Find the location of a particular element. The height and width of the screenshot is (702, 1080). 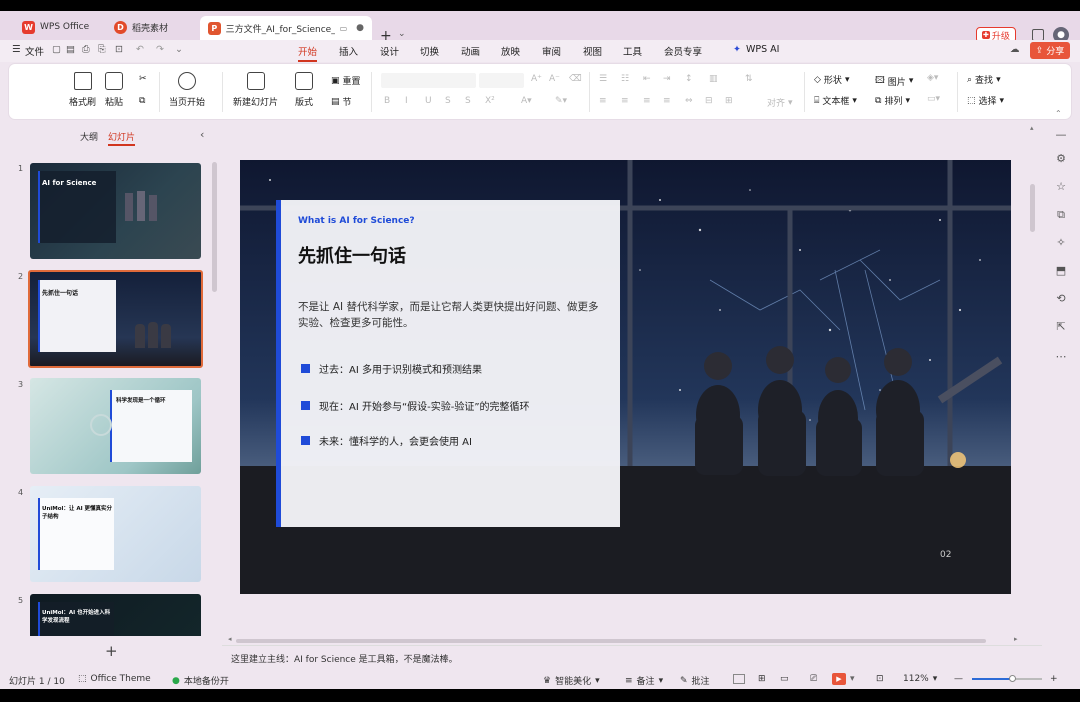

decrease-indent-icon: ⇤ is located at coordinates (647, 79).